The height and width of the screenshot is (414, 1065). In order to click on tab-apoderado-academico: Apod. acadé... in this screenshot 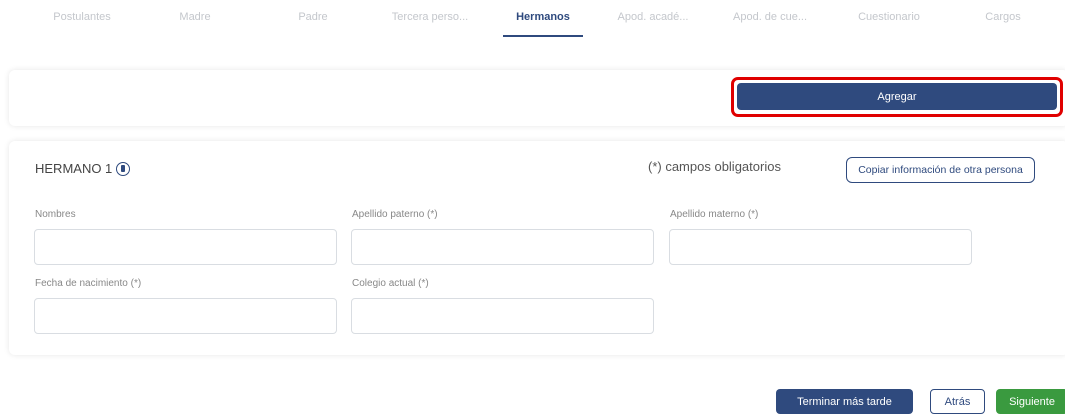, I will do `click(653, 17)`.